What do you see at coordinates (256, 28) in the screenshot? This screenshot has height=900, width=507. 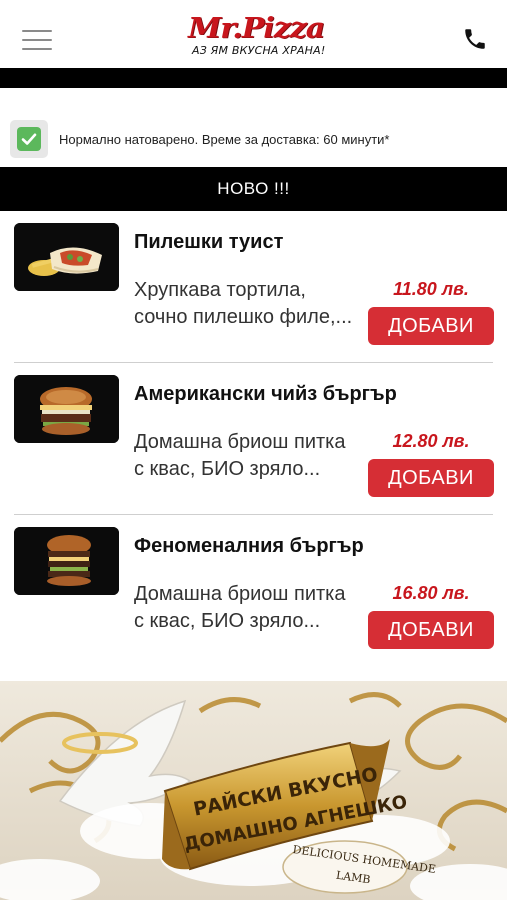 I see `logo-text: Mr.Pizza` at bounding box center [256, 28].